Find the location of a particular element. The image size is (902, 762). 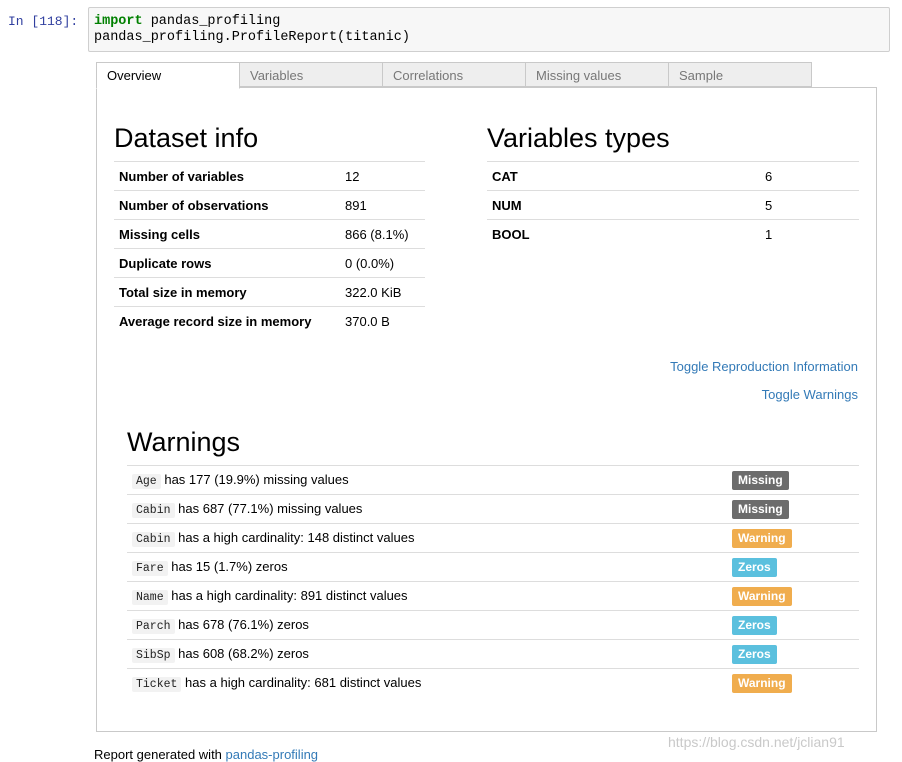

row-label: Missing cells is located at coordinates (227, 234).